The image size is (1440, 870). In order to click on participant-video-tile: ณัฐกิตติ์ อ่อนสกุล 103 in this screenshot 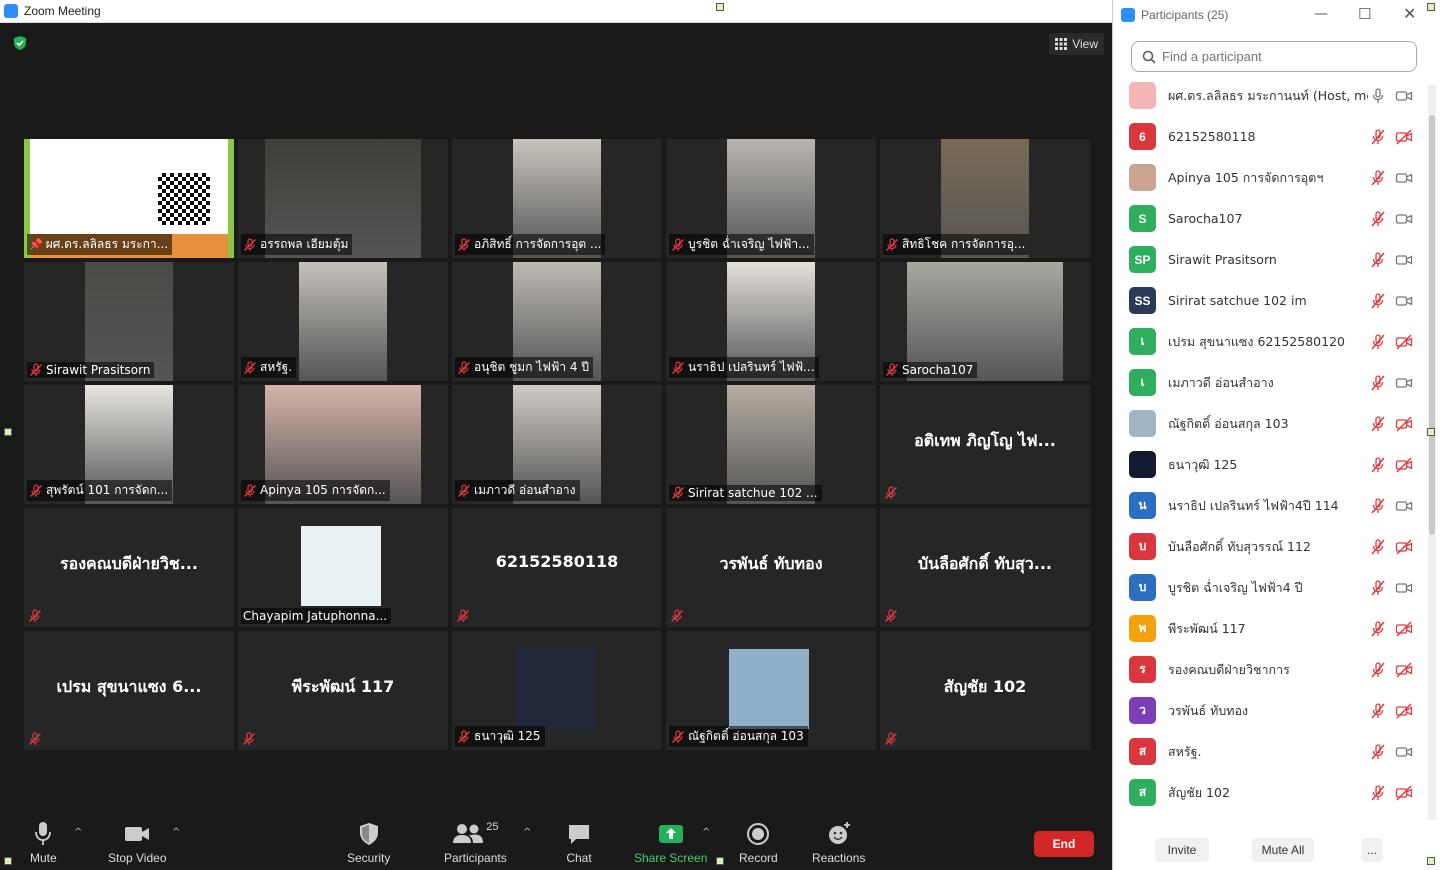, I will do `click(771, 690)`.